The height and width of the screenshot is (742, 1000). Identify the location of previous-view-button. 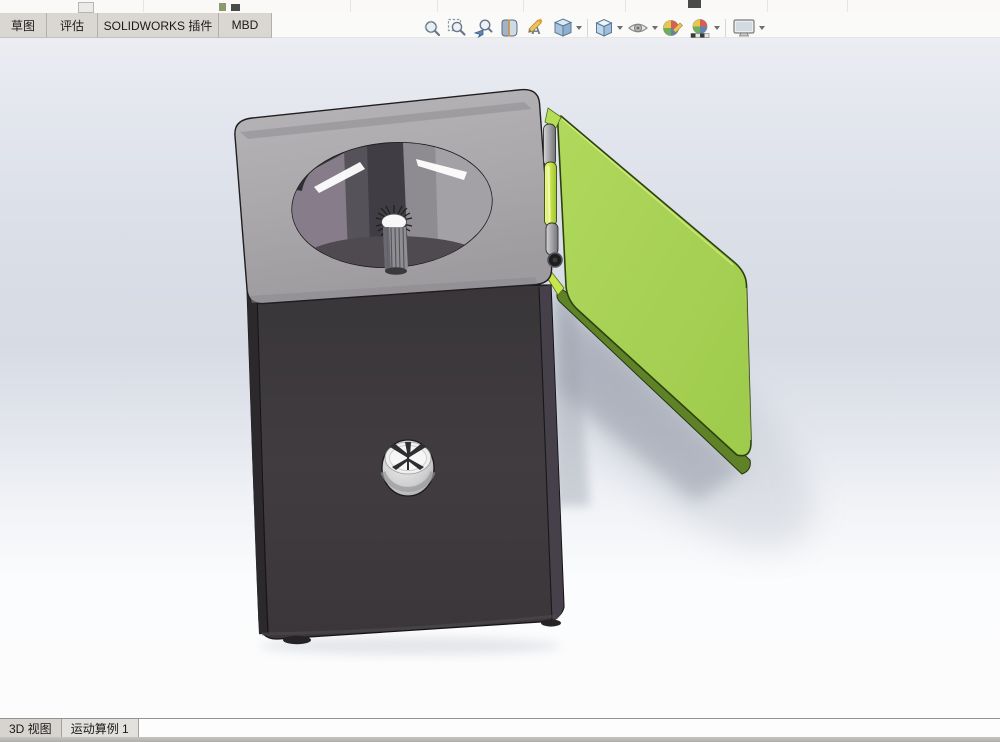
(483, 28).